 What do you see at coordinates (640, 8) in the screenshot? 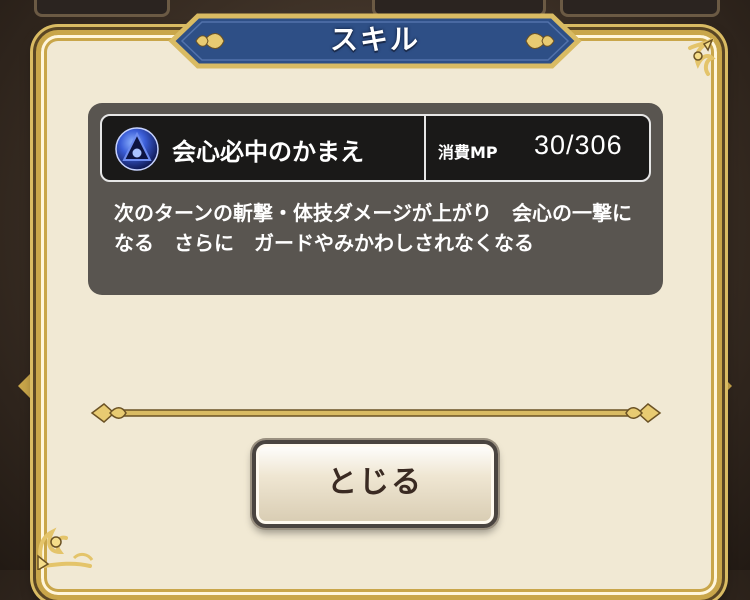
I see `background-tab-right` at bounding box center [640, 8].